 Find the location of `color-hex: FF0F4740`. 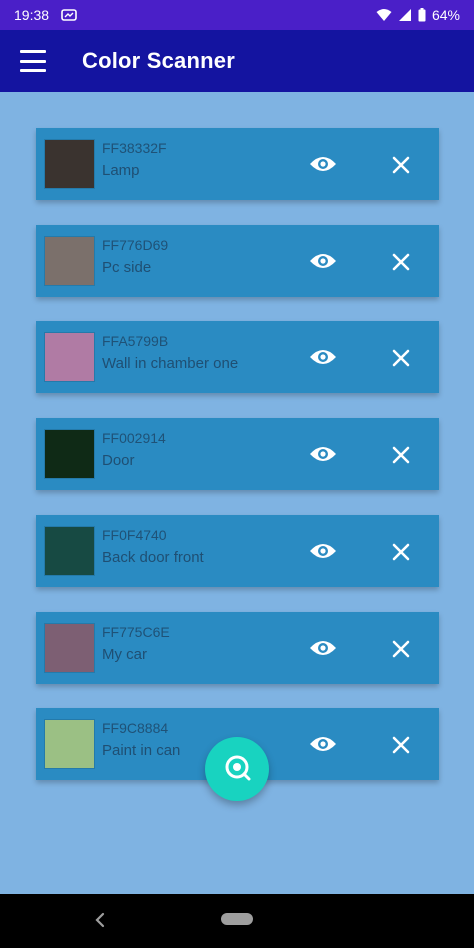

color-hex: FF0F4740 is located at coordinates (134, 535).